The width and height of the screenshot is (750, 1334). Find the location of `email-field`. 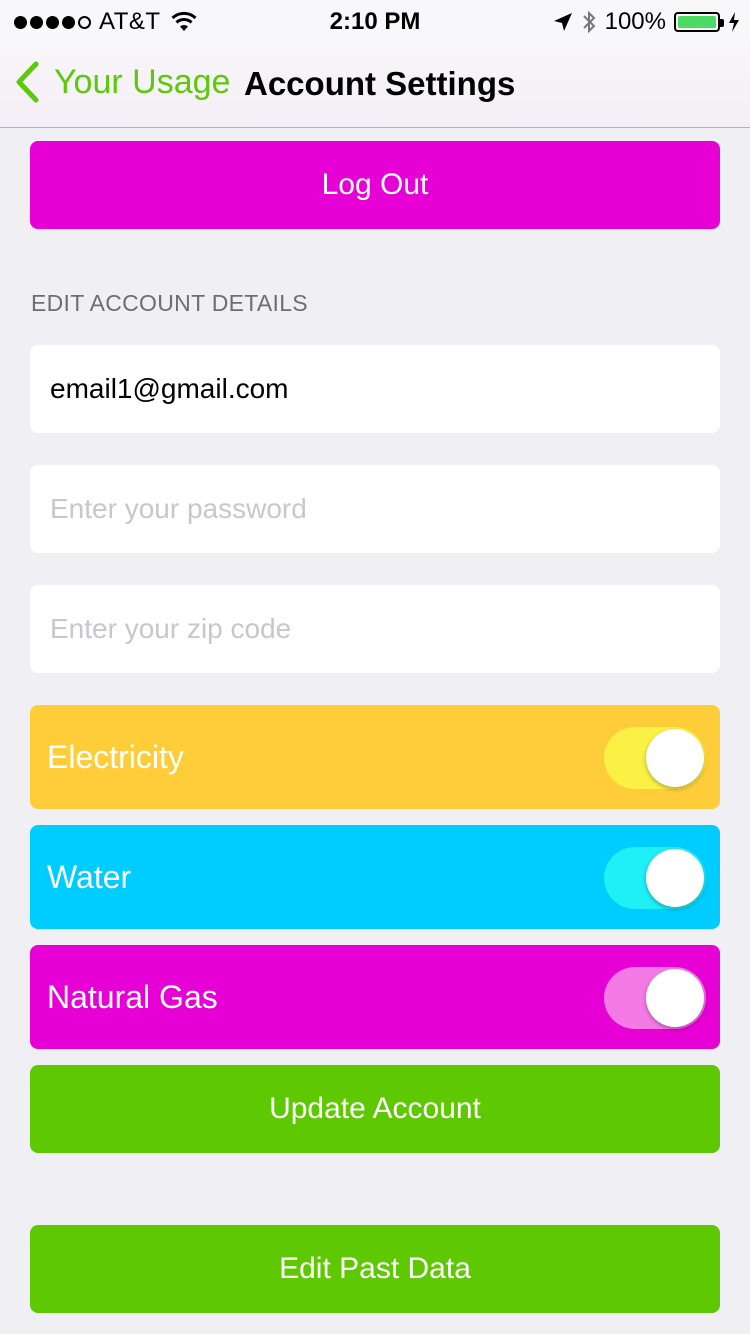

email-field is located at coordinates (375, 389).